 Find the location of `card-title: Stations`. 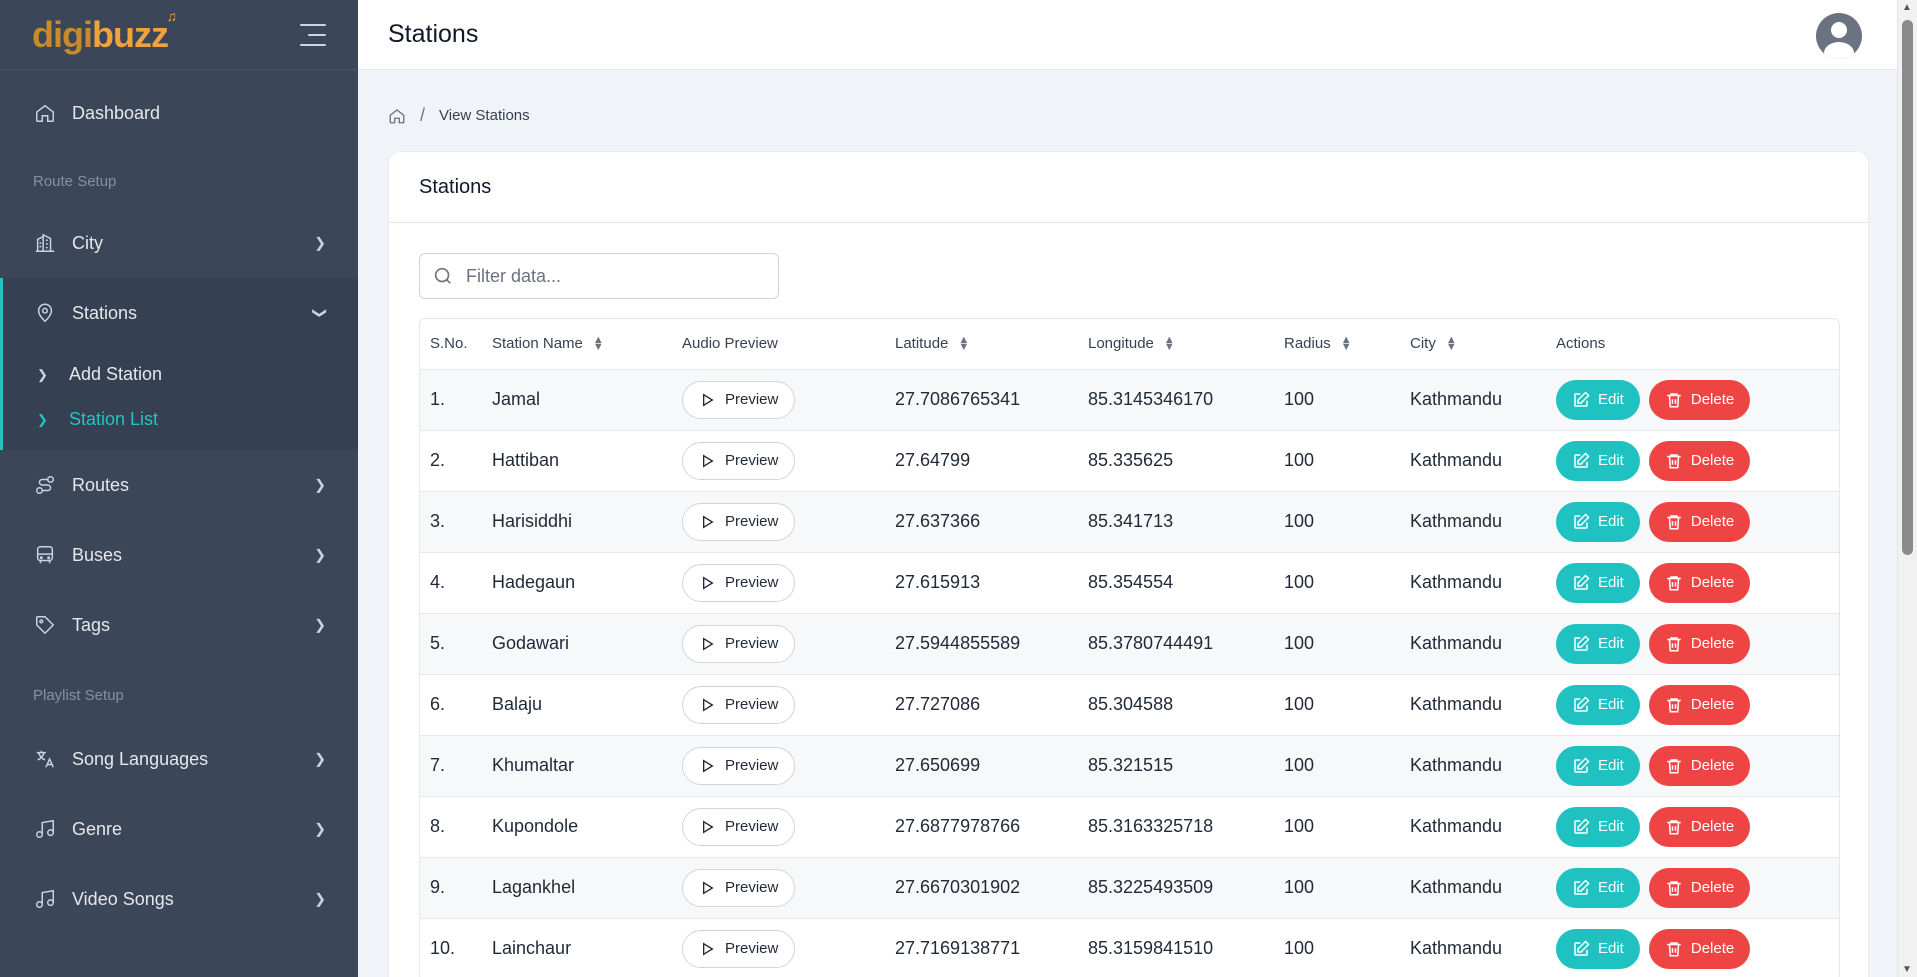

card-title: Stations is located at coordinates (1128, 187).